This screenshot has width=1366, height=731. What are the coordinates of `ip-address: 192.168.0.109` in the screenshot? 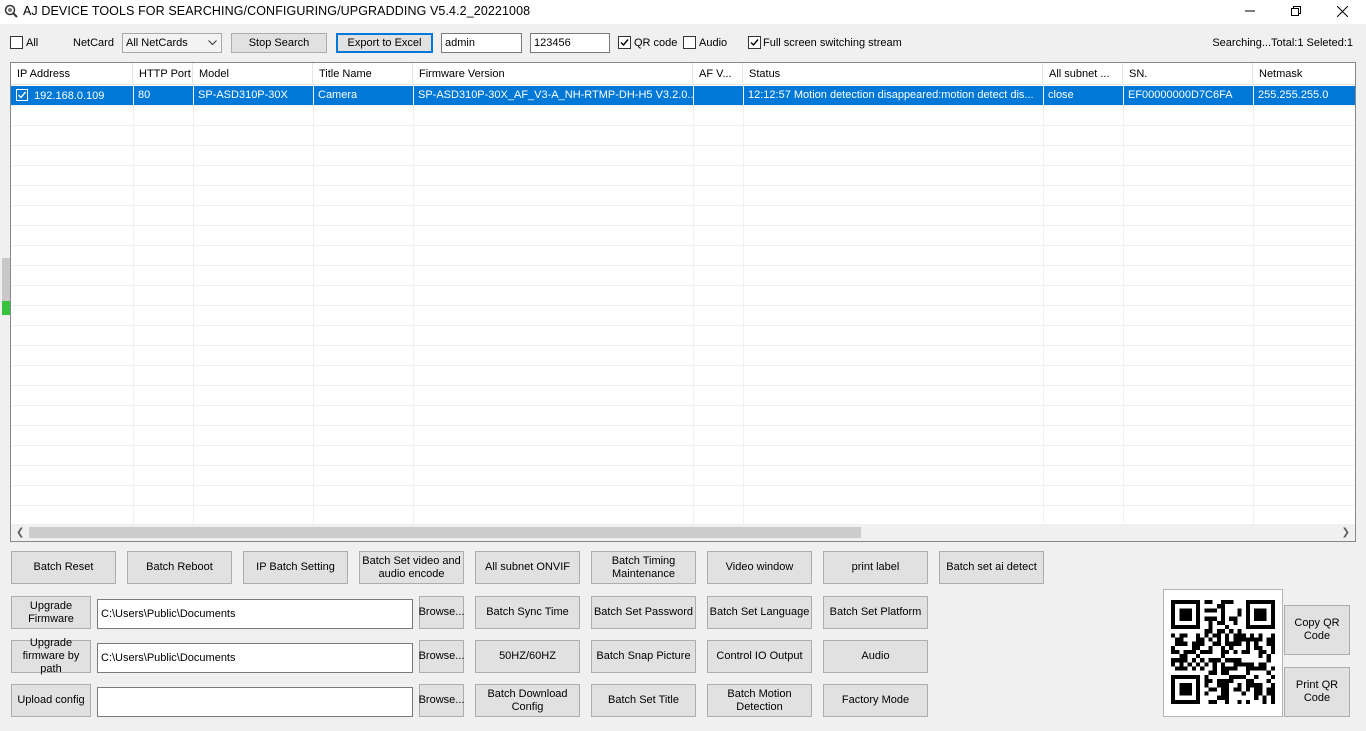 It's located at (69, 96).